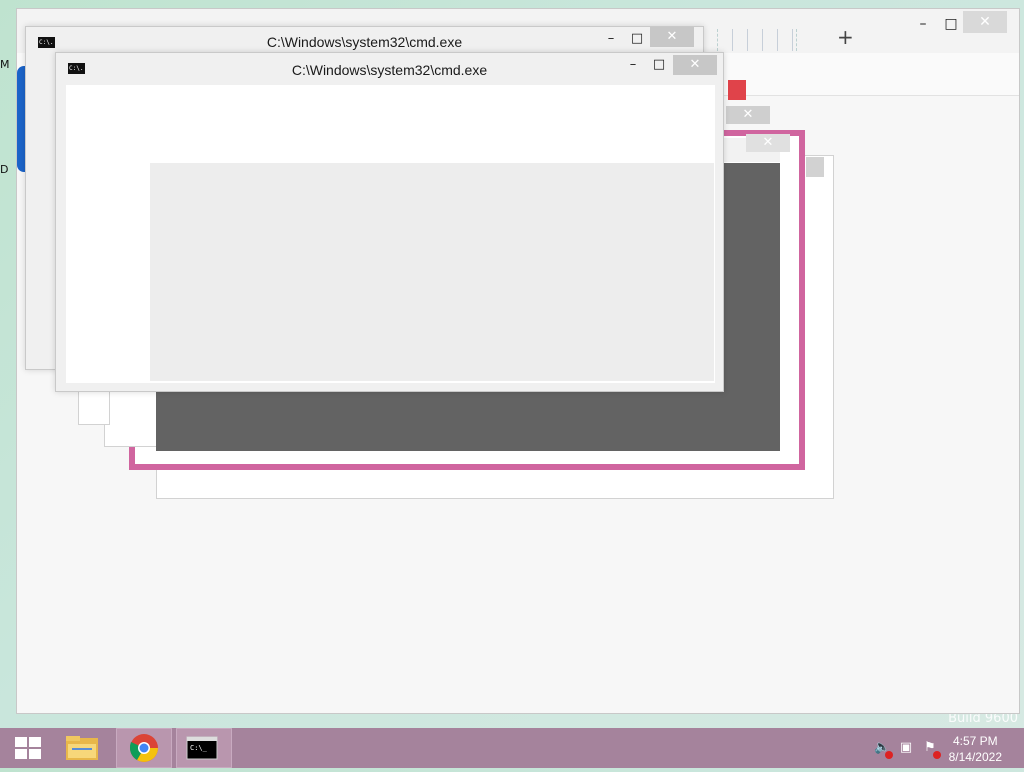  I want to click on taskbar: C:\_ 🔈 ▣ ⚑ 4:57 PM 8/14/2022, so click(512, 748).